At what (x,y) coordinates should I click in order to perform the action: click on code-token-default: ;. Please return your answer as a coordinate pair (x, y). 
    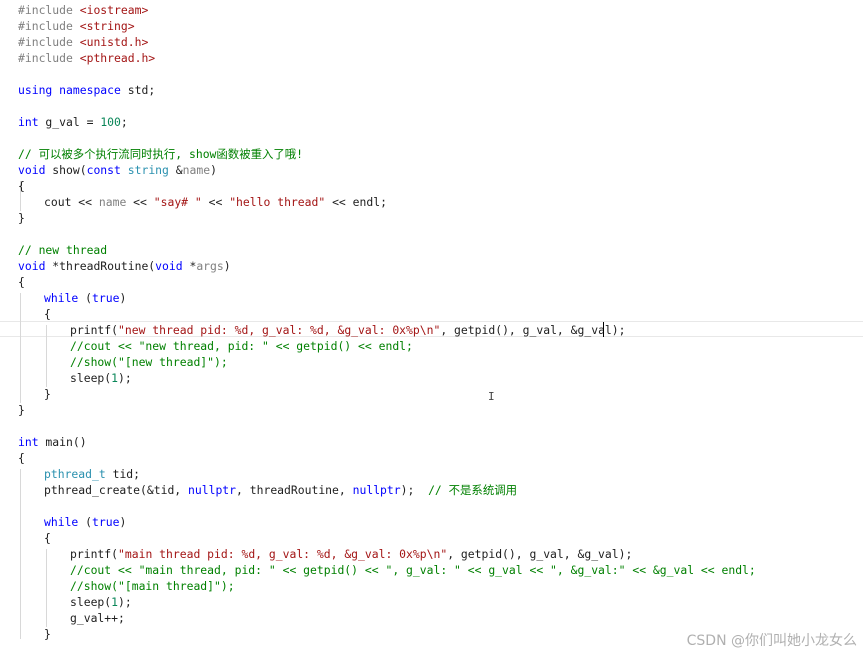
    Looking at the image, I should click on (124, 122).